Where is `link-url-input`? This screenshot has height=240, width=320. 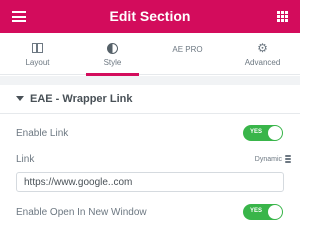 link-url-input is located at coordinates (150, 182).